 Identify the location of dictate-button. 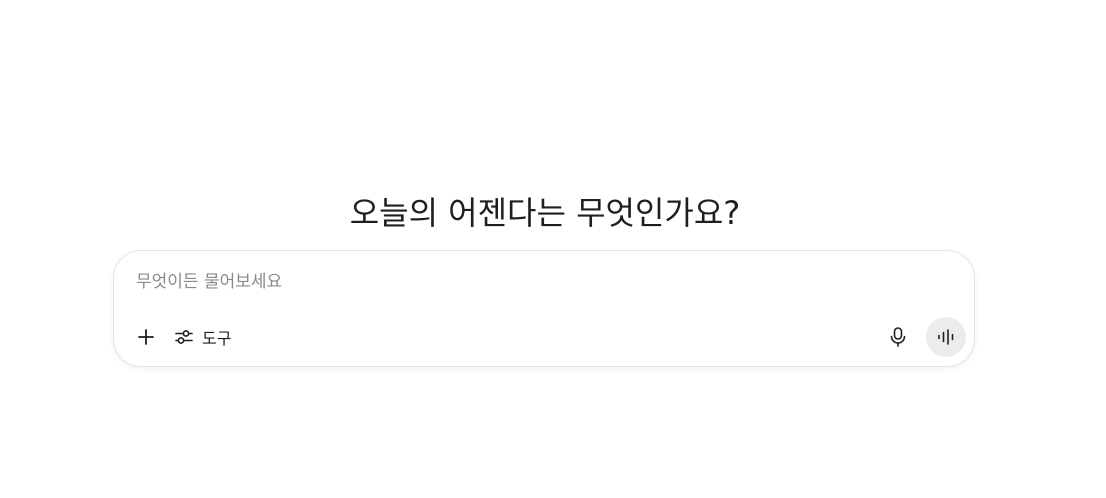
(898, 337).